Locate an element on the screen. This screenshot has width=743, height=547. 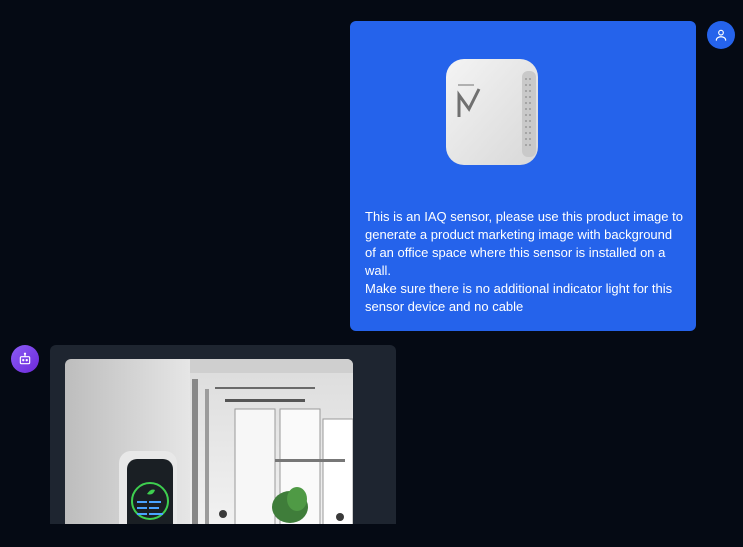
bot-avatar is located at coordinates (25, 359).